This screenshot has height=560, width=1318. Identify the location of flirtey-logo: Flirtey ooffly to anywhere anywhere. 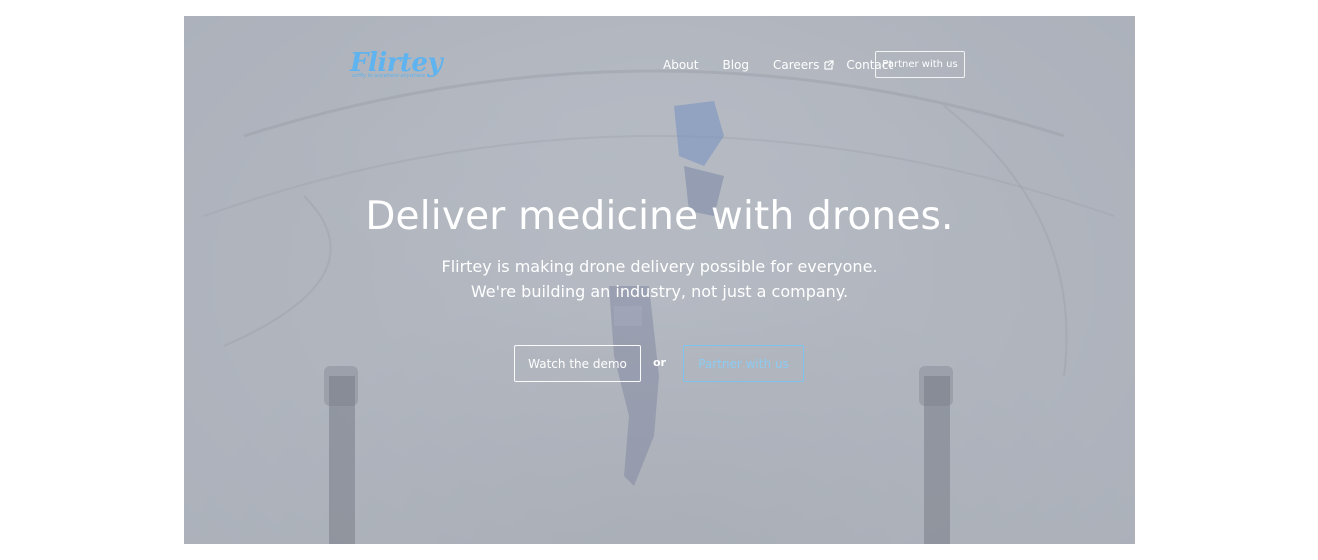
(396, 65).